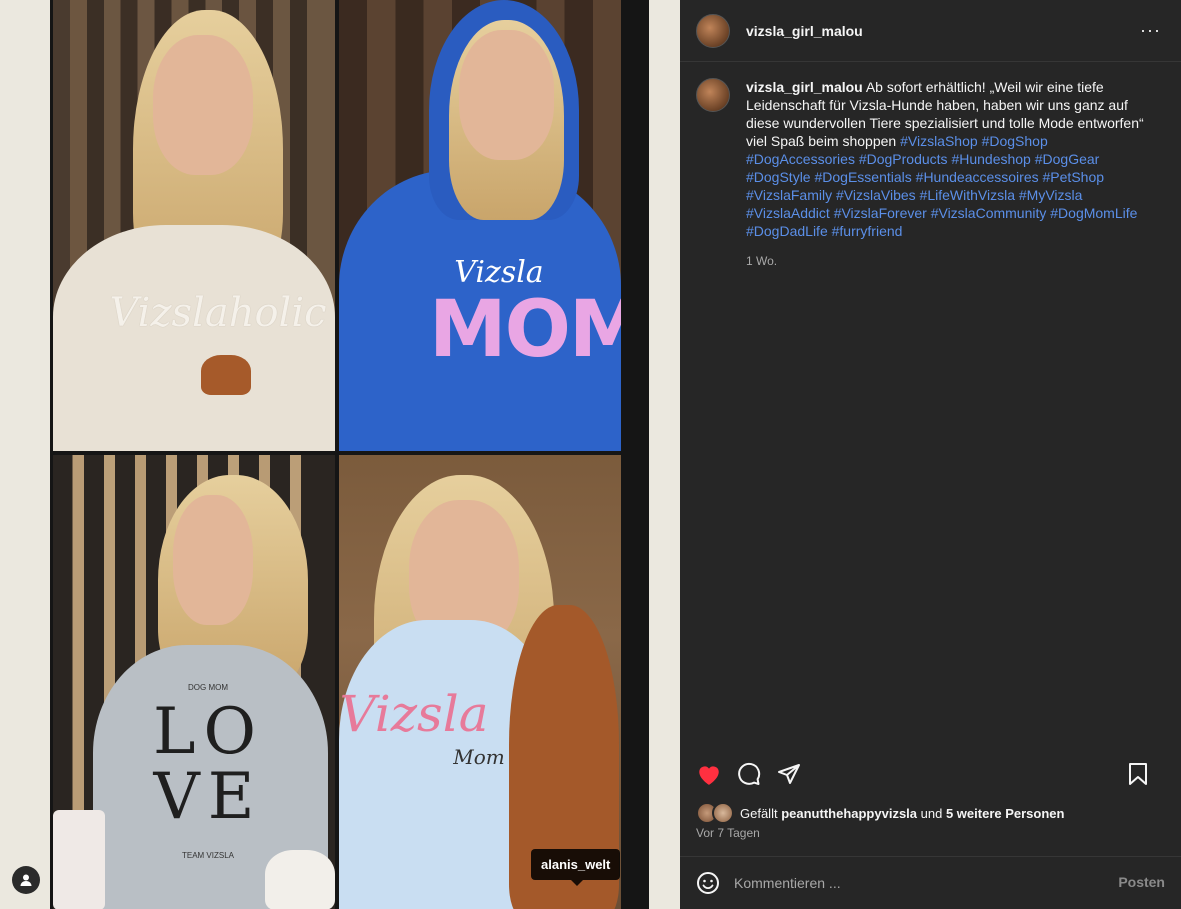  Describe the element at coordinates (789, 195) in the screenshot. I see `hashtag-link: #VizslaFamily` at that location.